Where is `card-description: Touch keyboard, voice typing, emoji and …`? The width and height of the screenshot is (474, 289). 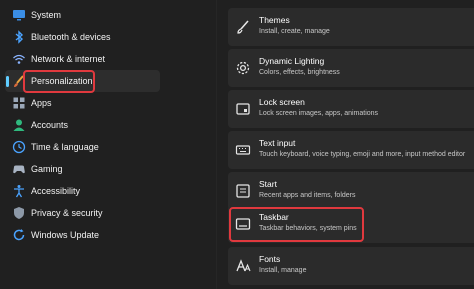
card-description: Touch keyboard, voice typing, emoji and … is located at coordinates (362, 154).